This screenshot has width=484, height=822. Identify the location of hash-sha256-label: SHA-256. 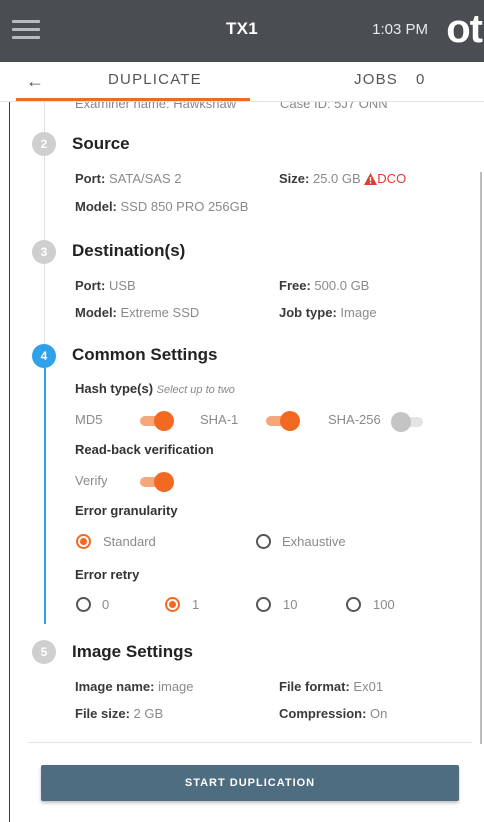
(354, 419).